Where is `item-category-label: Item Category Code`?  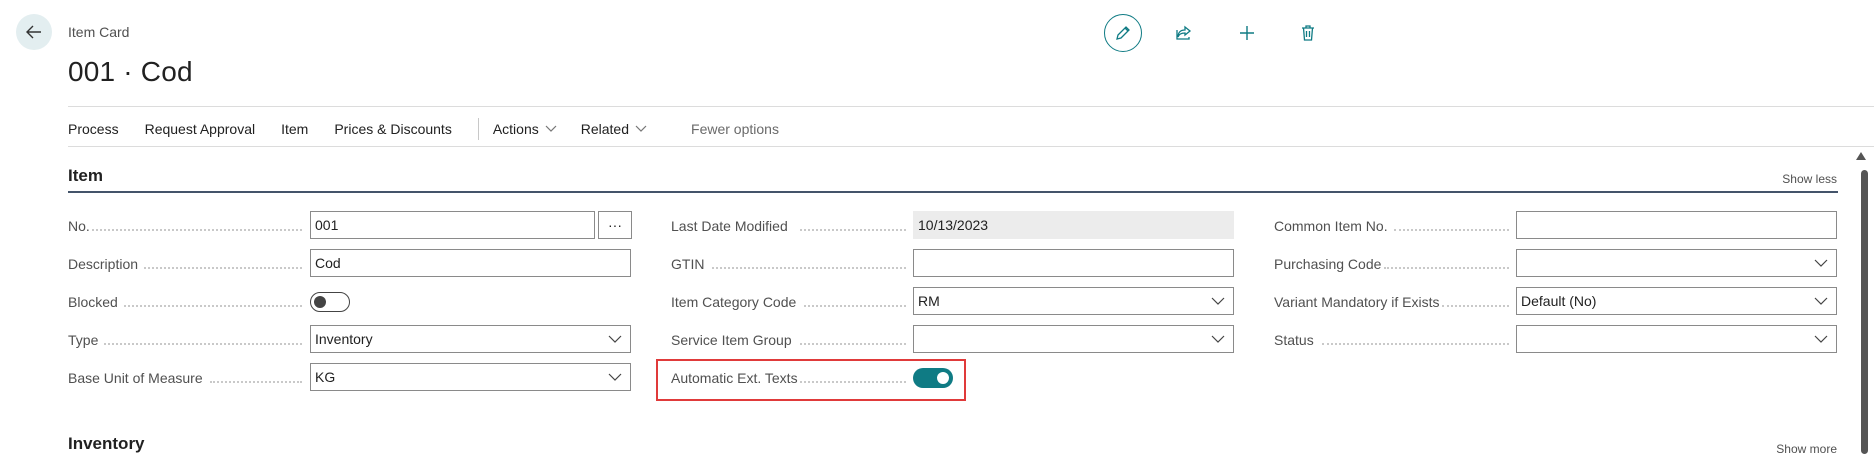
item-category-label: Item Category Code is located at coordinates (734, 302).